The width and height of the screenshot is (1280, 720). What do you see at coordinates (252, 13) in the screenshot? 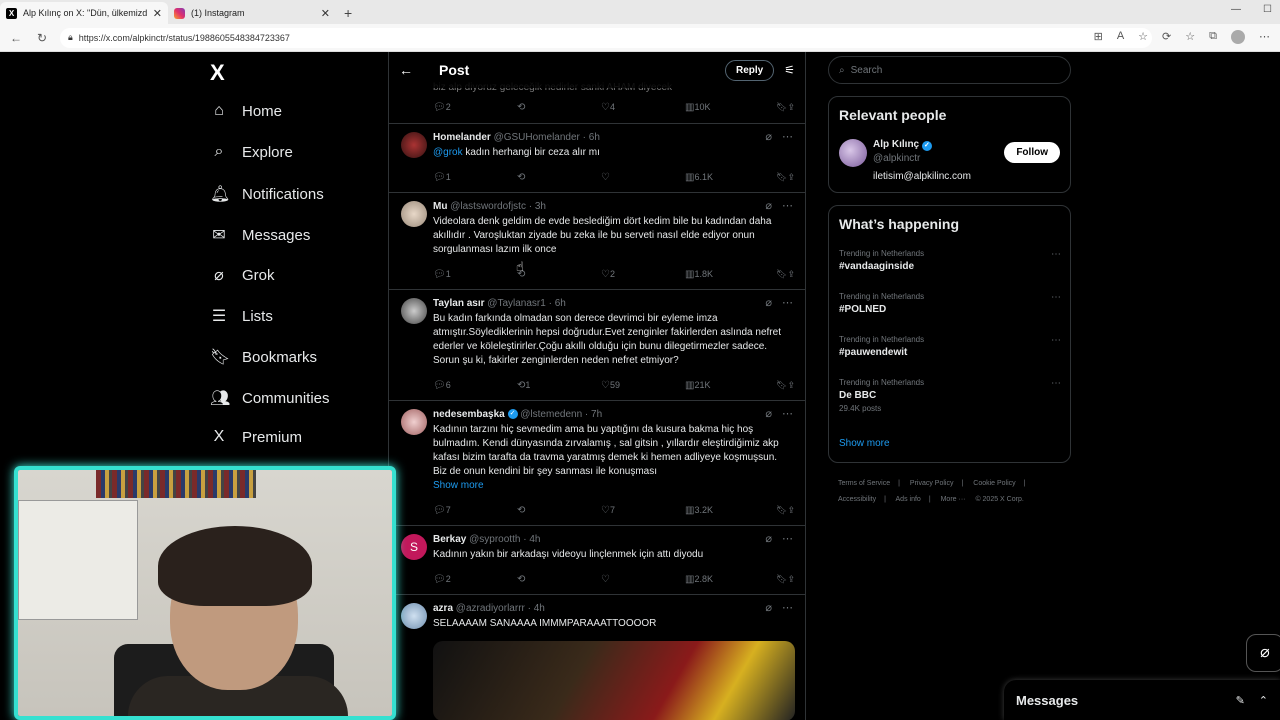
I see `browser-tab-instagram: (1) Instagram ✕` at bounding box center [252, 13].